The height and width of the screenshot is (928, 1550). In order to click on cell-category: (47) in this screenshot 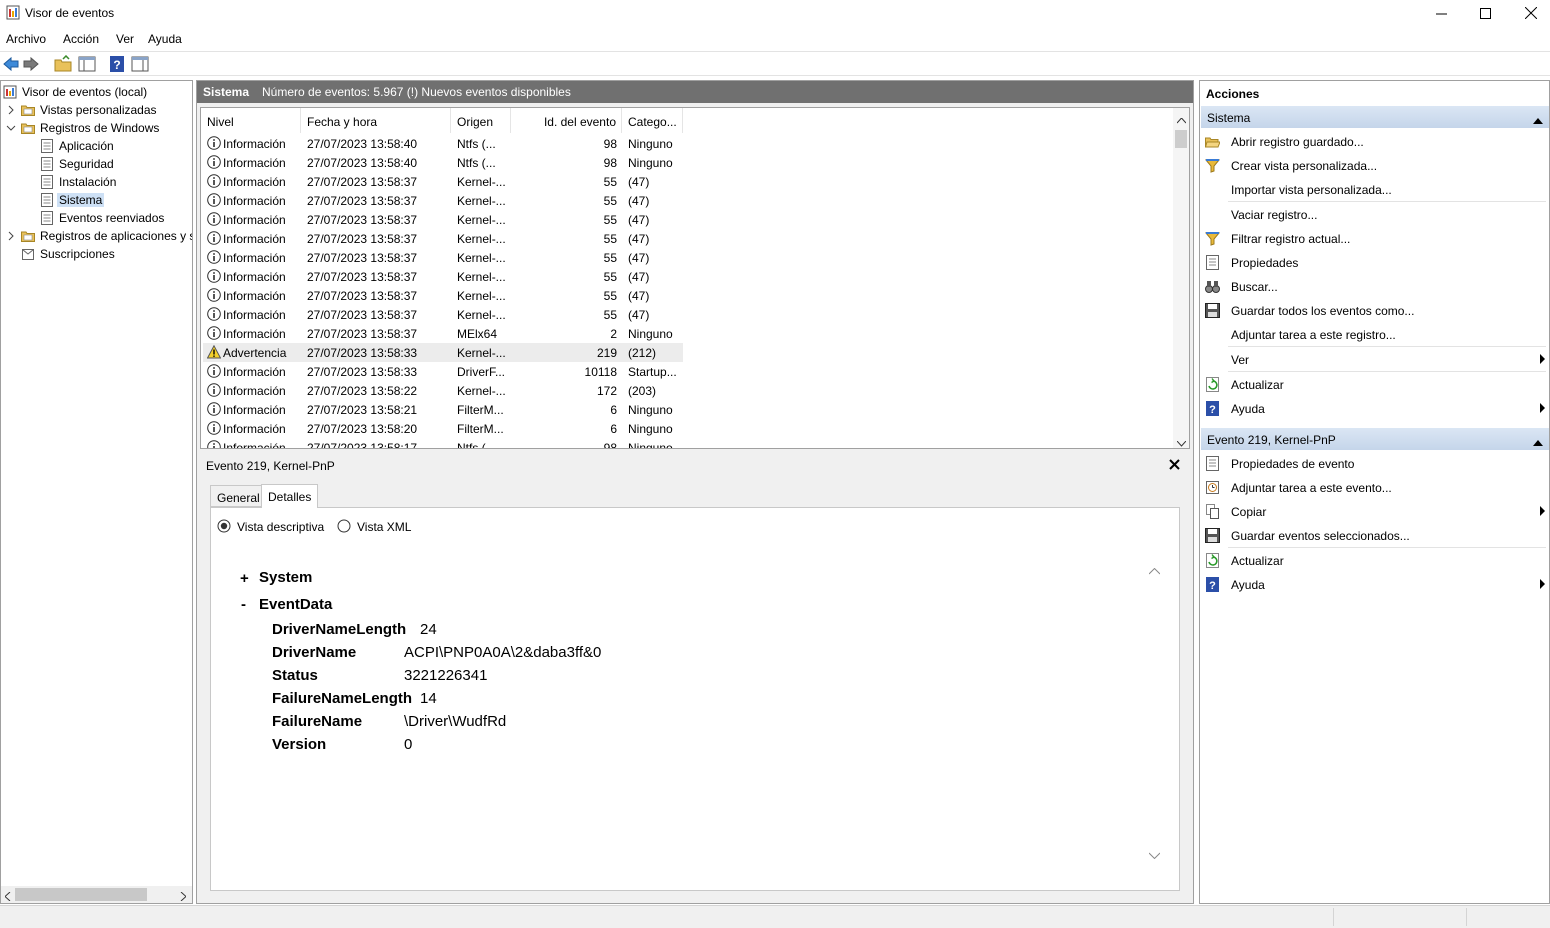, I will do `click(639, 258)`.